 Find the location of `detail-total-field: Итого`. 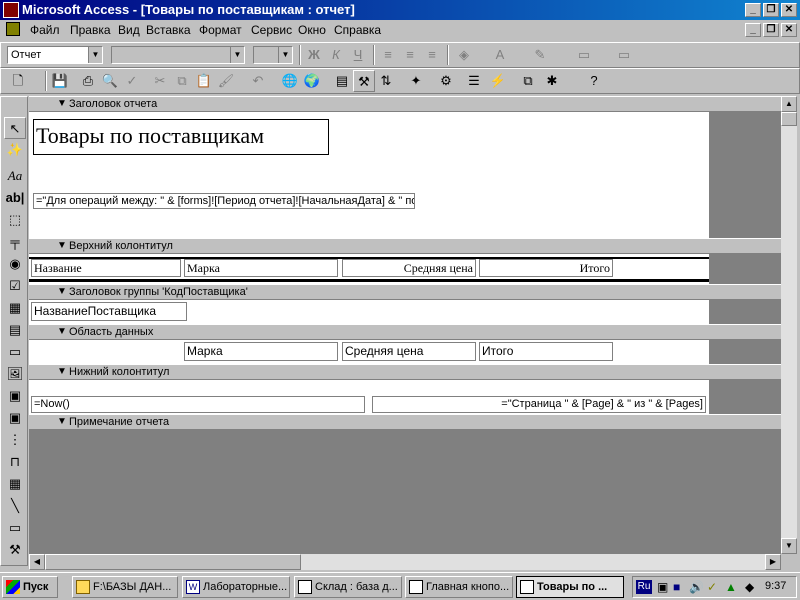

detail-total-field: Итого is located at coordinates (546, 351).